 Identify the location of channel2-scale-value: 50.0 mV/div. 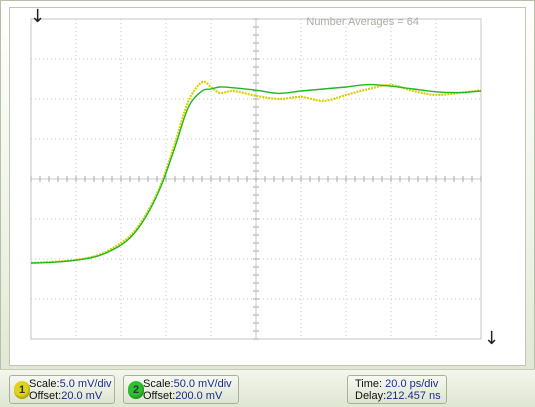
(202, 384).